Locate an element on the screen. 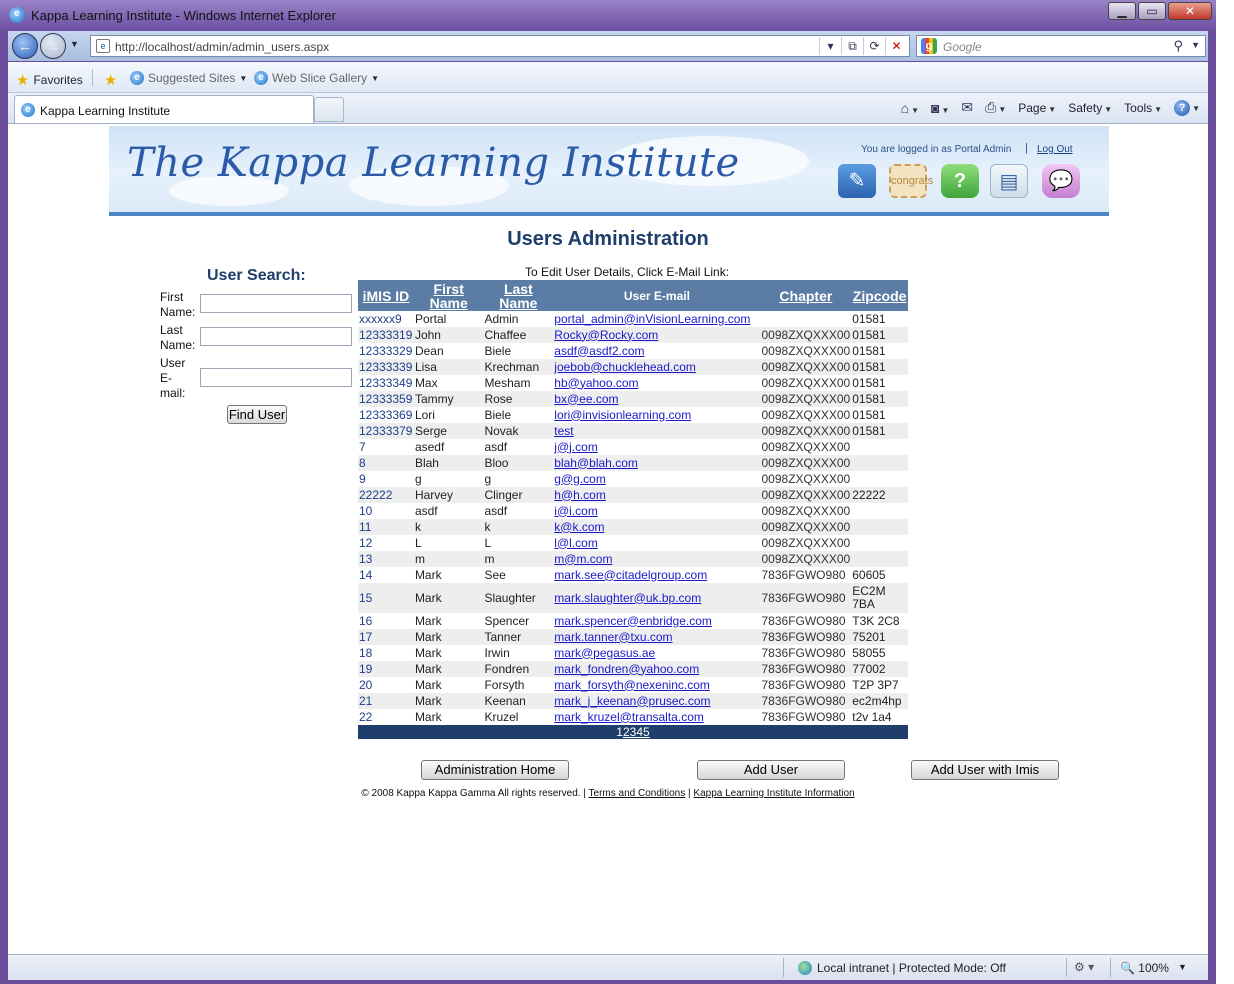 The height and width of the screenshot is (984, 1234). web-slice-gallery-link: e Web Slice Gallery ▼ is located at coordinates (316, 78).